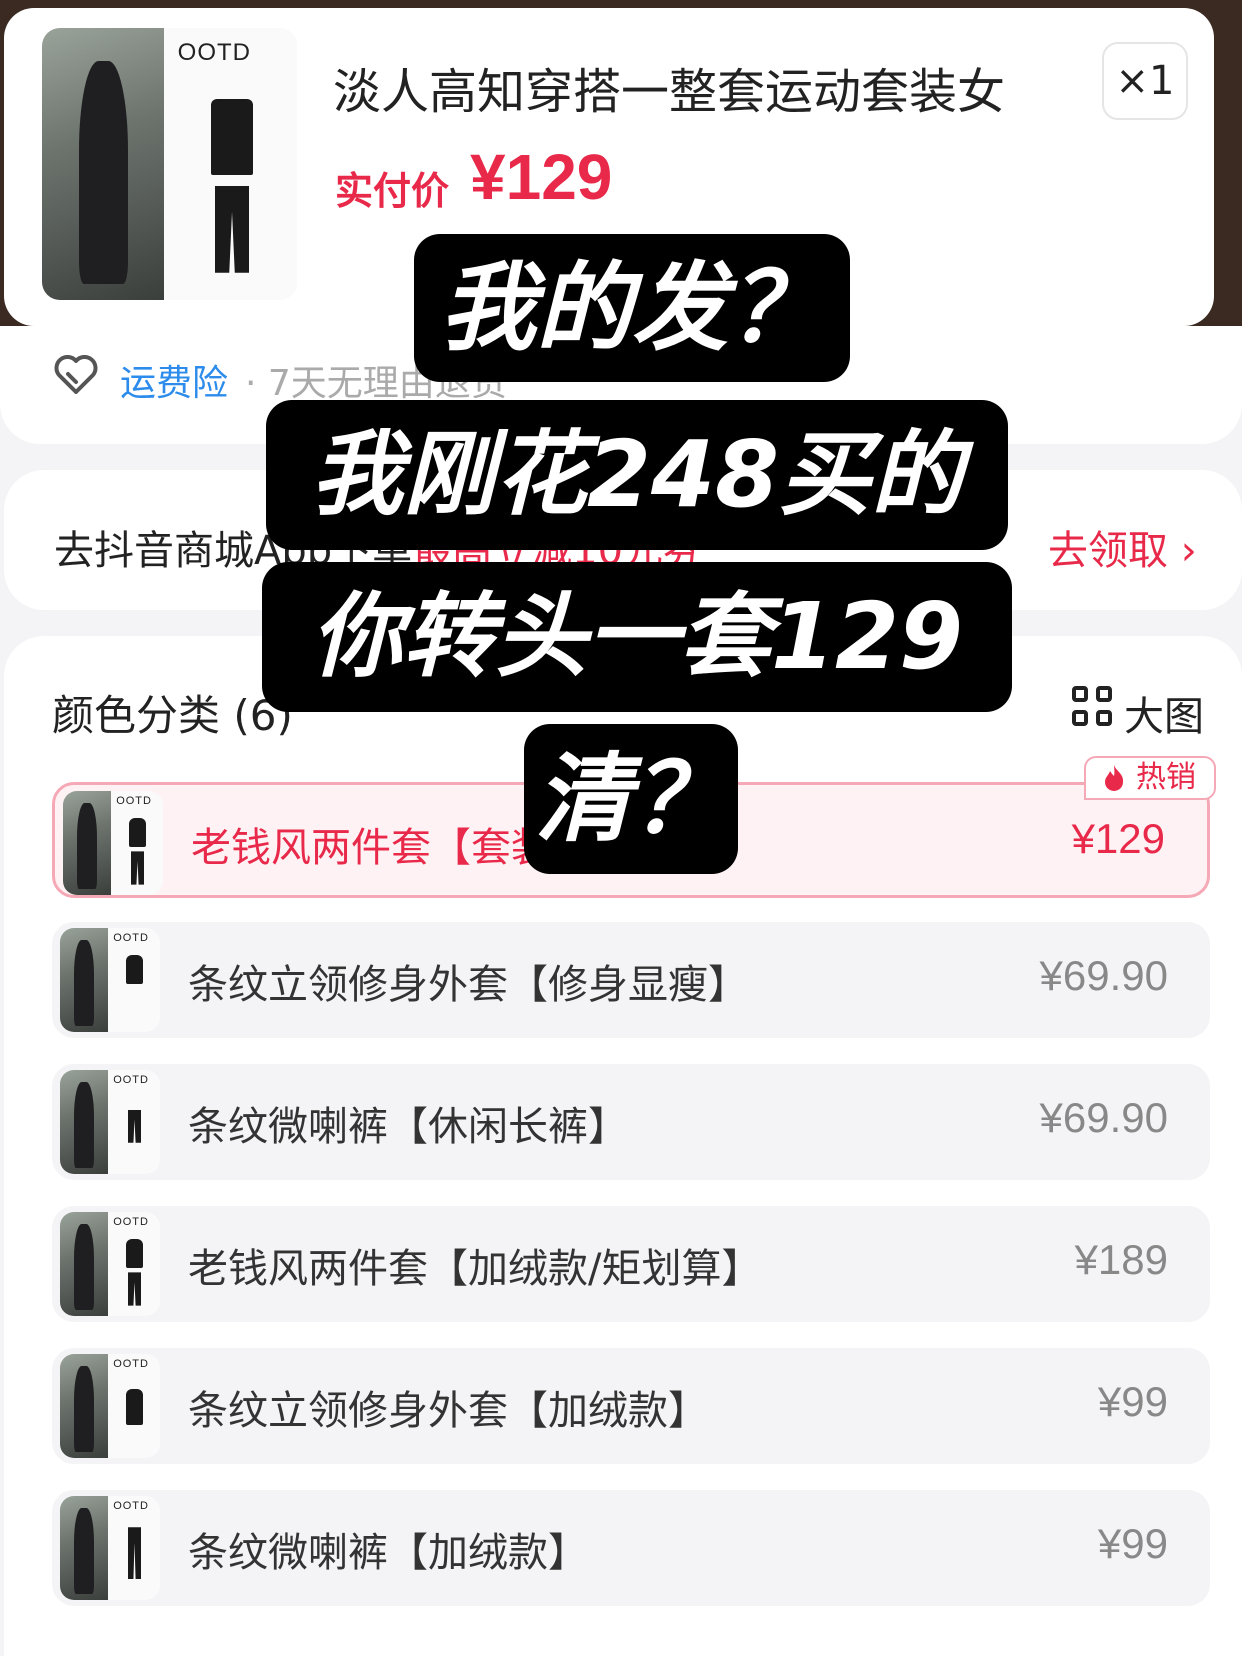 This screenshot has width=1242, height=1656. I want to click on model-photo, so click(103, 164).